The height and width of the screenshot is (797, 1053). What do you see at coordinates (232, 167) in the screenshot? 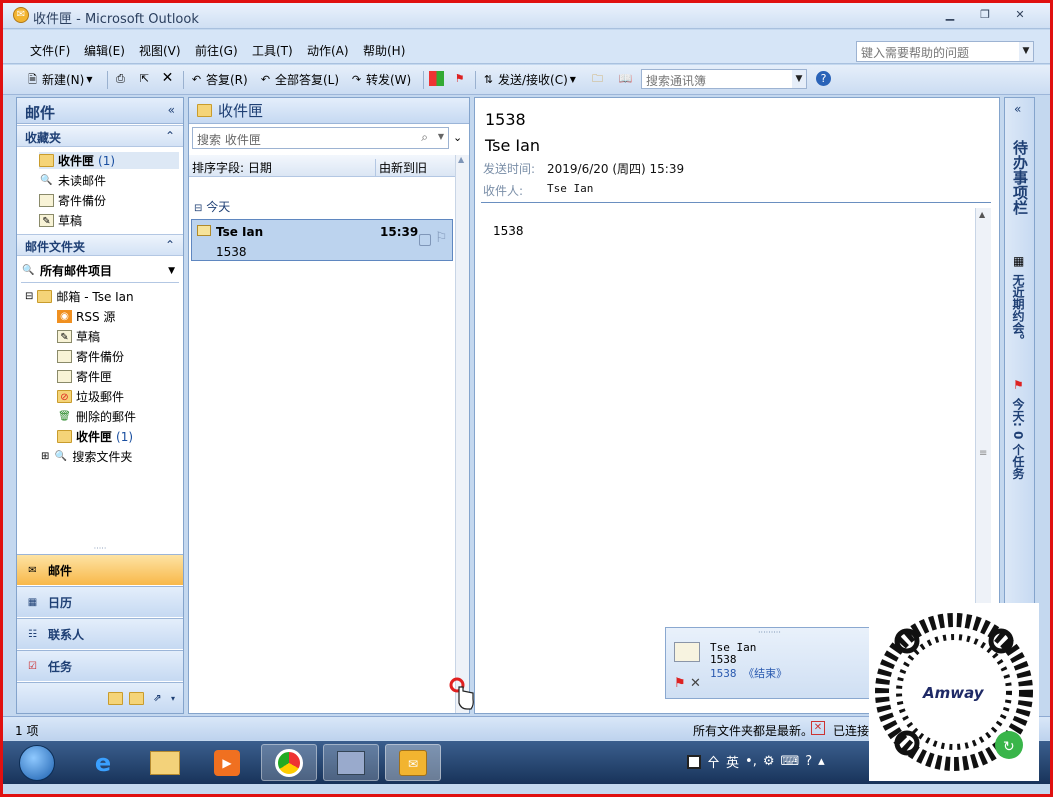
I see `sort-field: 排序字段: 日期` at bounding box center [232, 167].